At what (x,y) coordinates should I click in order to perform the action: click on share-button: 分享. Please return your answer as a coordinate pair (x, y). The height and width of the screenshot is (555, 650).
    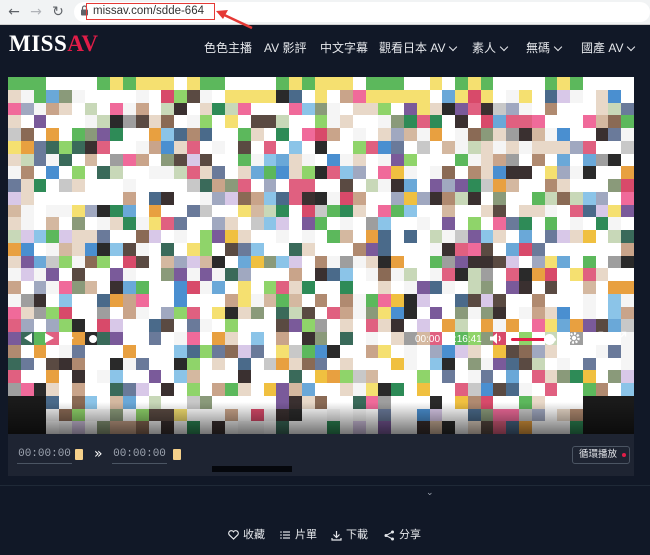
    Looking at the image, I should click on (402, 534).